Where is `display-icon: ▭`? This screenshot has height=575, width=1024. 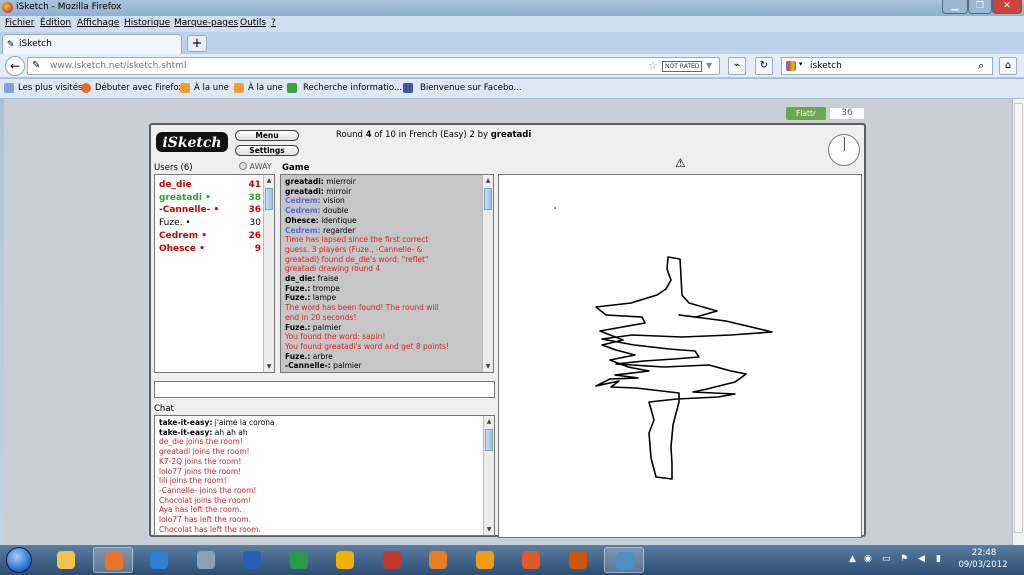 display-icon: ▭ is located at coordinates (886, 559).